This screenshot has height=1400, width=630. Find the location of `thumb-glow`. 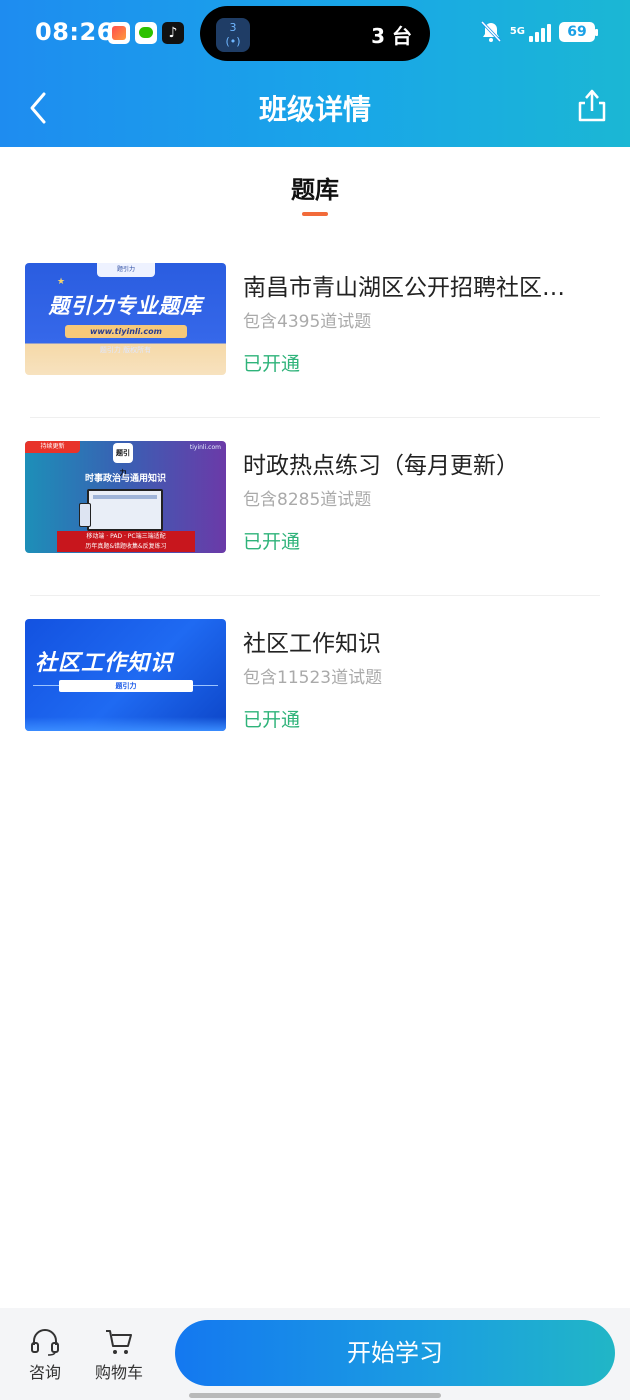

thumb-glow is located at coordinates (125, 724).